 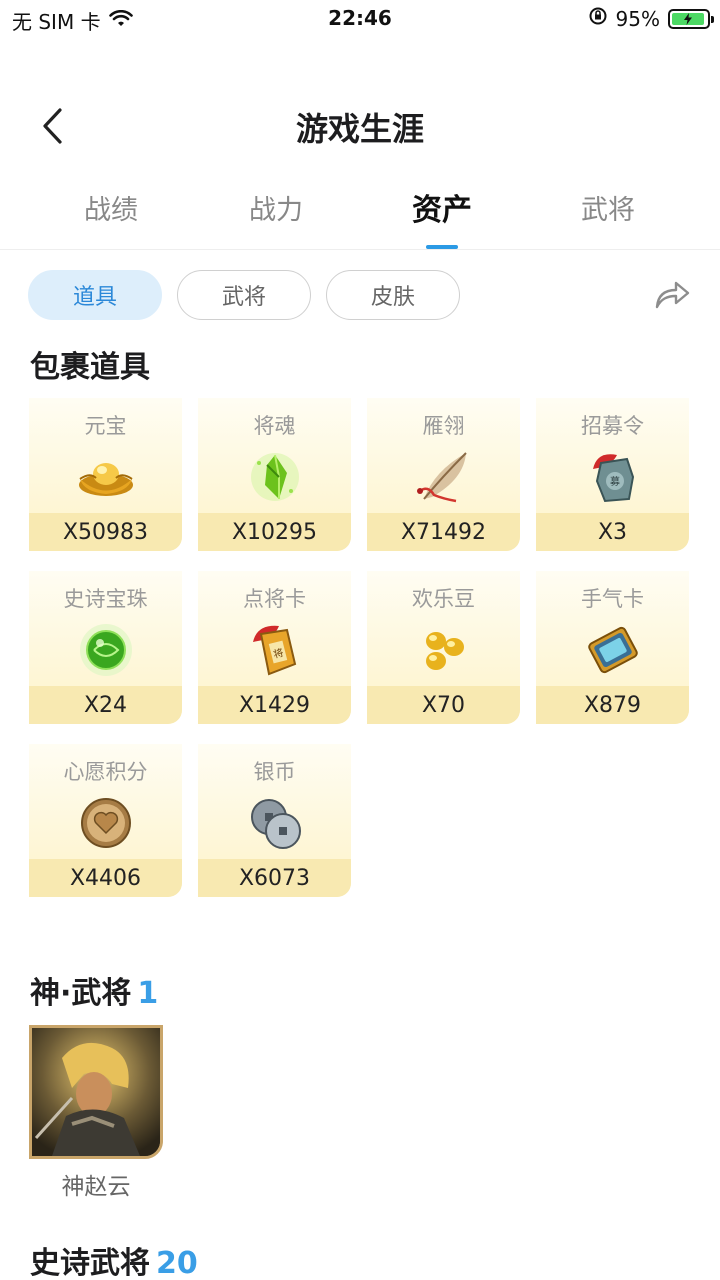 What do you see at coordinates (274, 426) in the screenshot?
I see `item-name: 将魂` at bounding box center [274, 426].